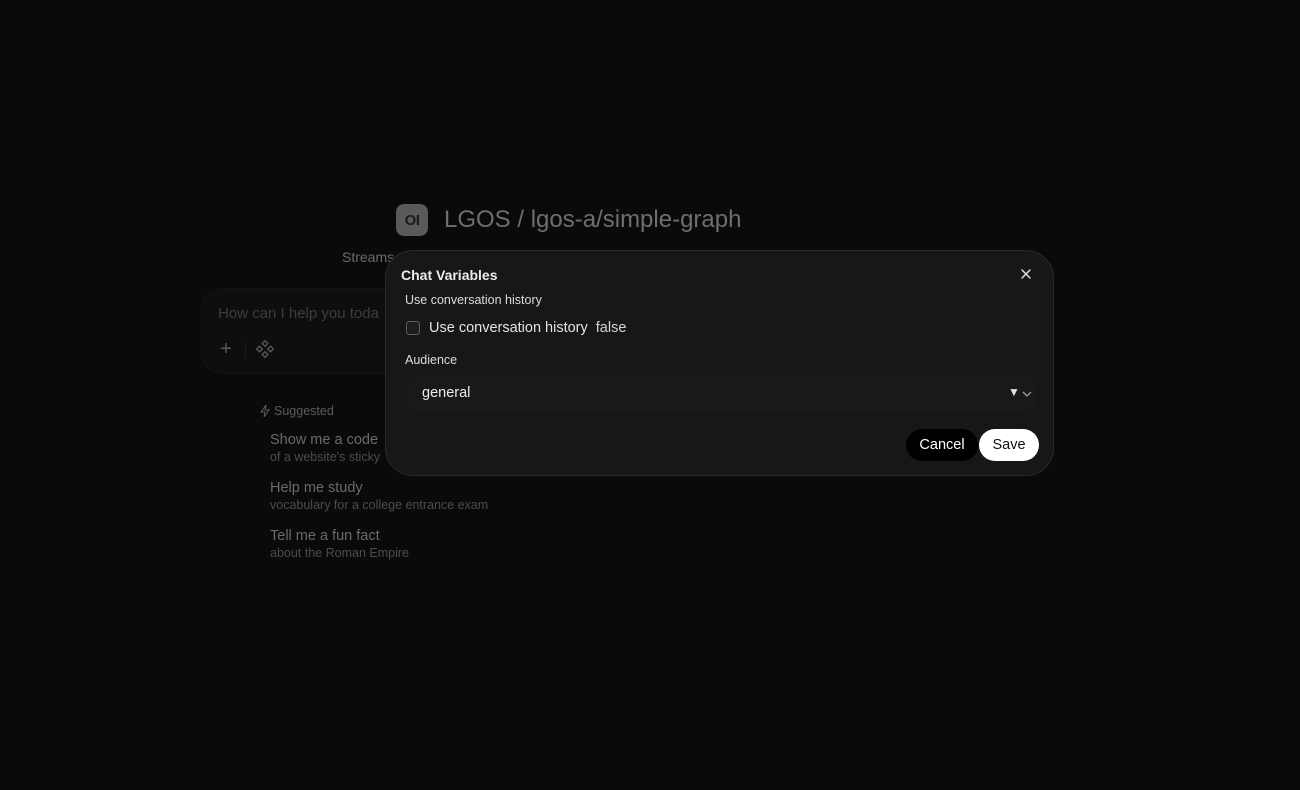 The height and width of the screenshot is (790, 1300). Describe the element at coordinates (379, 505) in the screenshot. I see `suggestion-subtitle: vocabulary for a college entrance exam` at that location.